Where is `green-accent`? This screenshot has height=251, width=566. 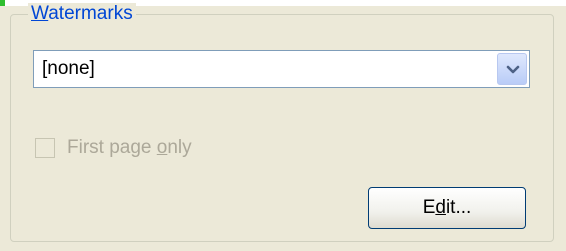
green-accent is located at coordinates (2, 3).